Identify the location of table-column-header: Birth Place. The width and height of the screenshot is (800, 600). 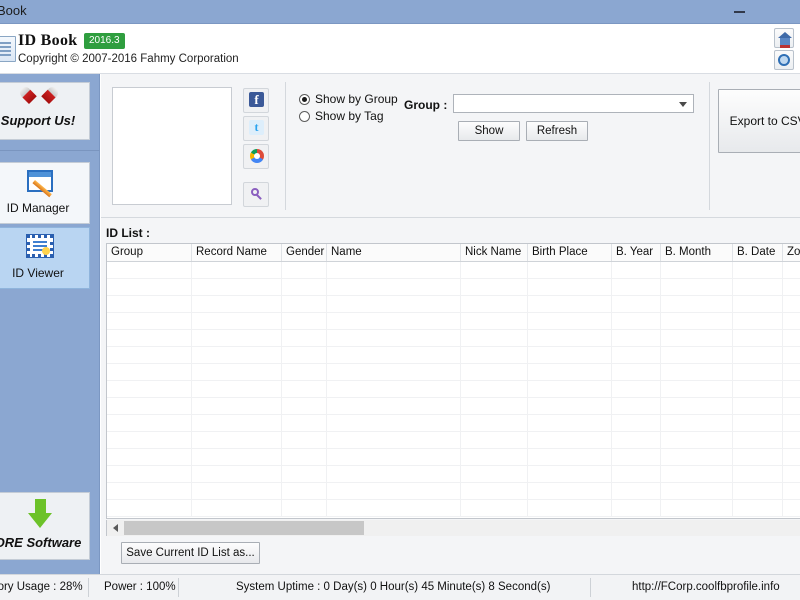
(570, 252).